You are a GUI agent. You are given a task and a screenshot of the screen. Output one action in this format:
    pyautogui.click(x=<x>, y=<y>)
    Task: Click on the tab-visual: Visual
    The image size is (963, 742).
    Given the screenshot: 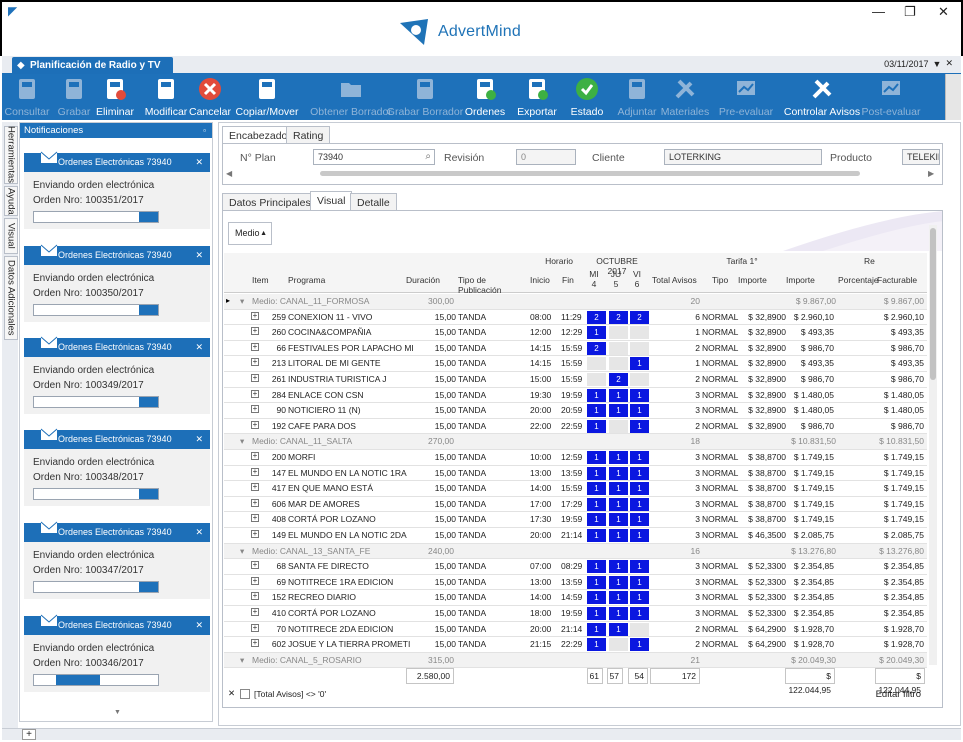 What is the action you would take?
    pyautogui.click(x=331, y=201)
    